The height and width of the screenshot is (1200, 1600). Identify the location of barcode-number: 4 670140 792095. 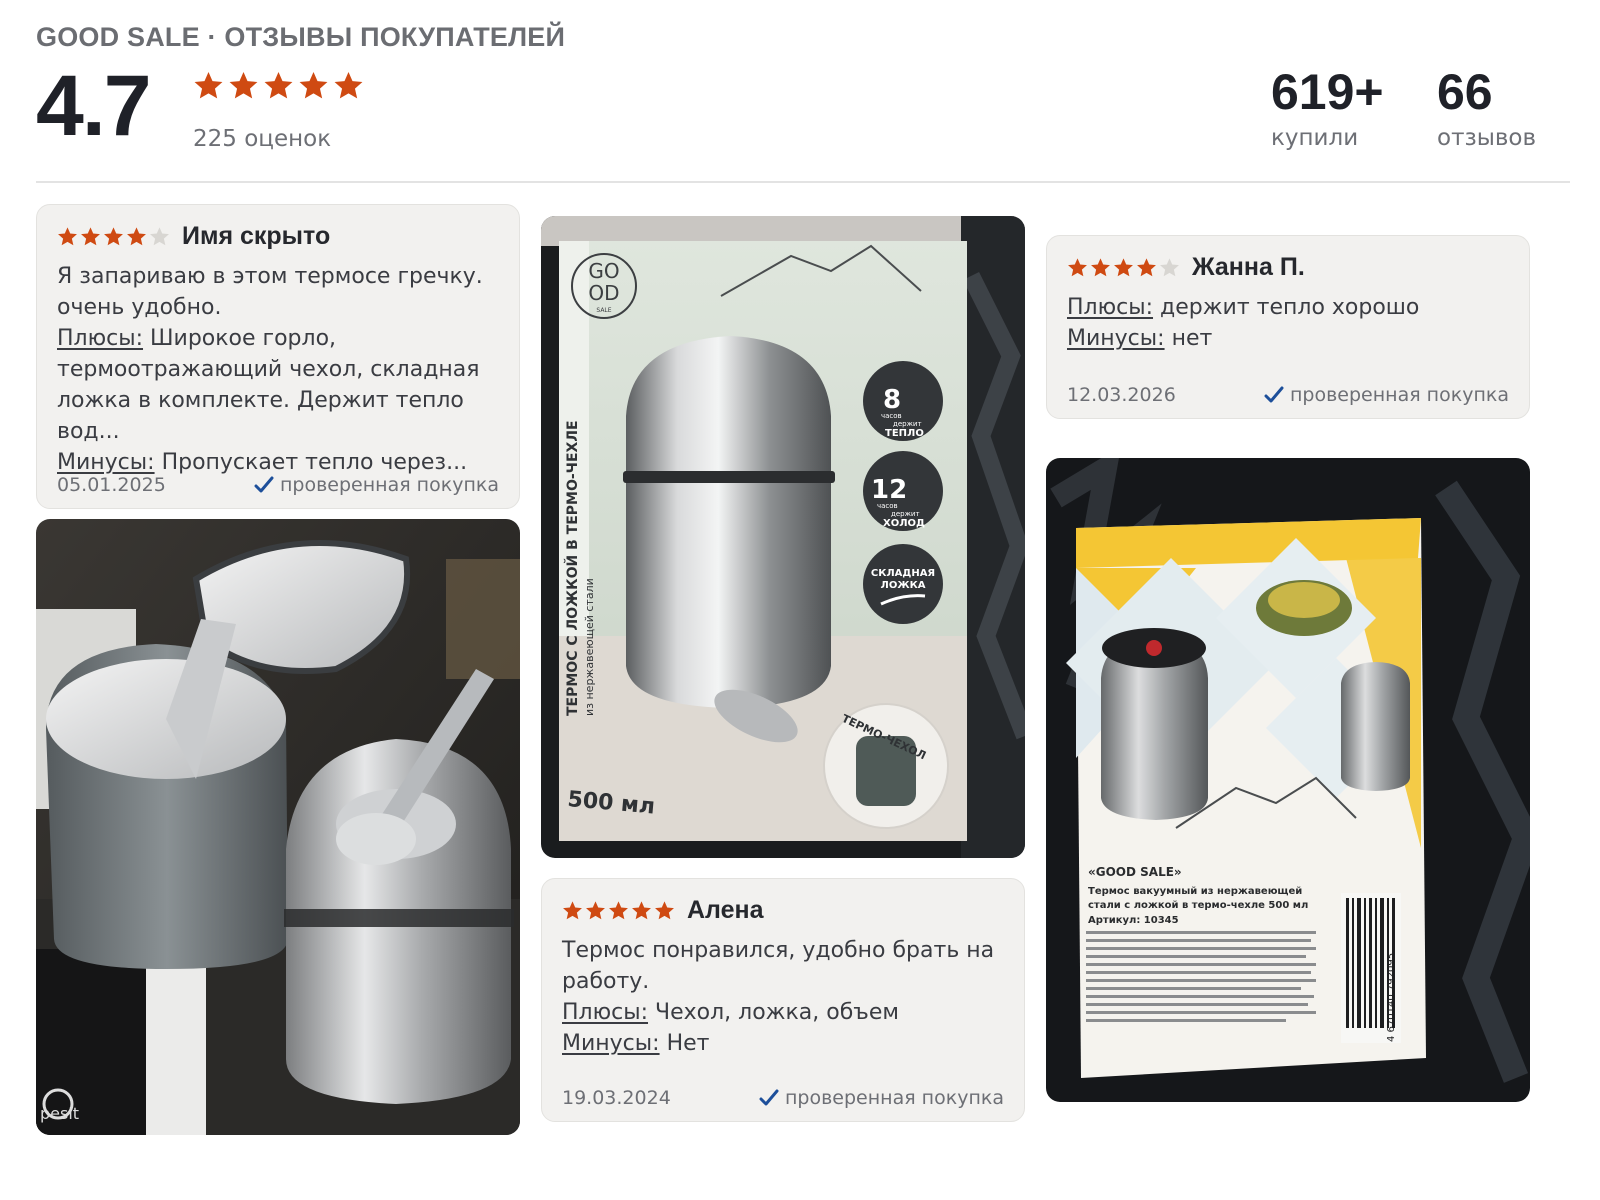
(1391, 997).